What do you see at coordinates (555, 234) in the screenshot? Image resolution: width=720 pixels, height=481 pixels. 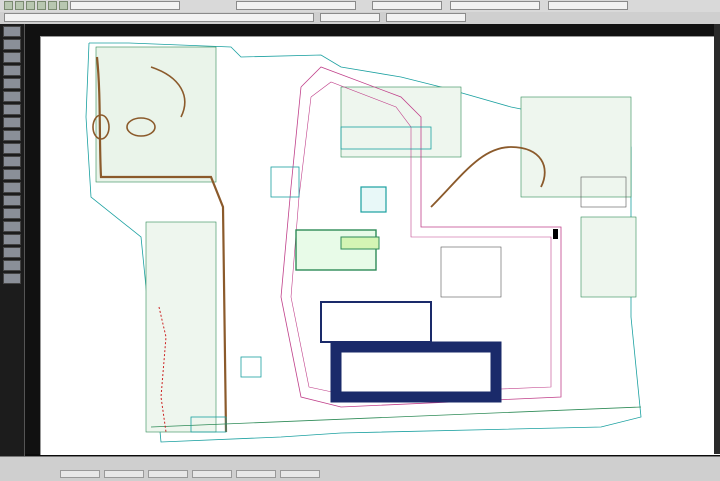 I see `marker-black` at bounding box center [555, 234].